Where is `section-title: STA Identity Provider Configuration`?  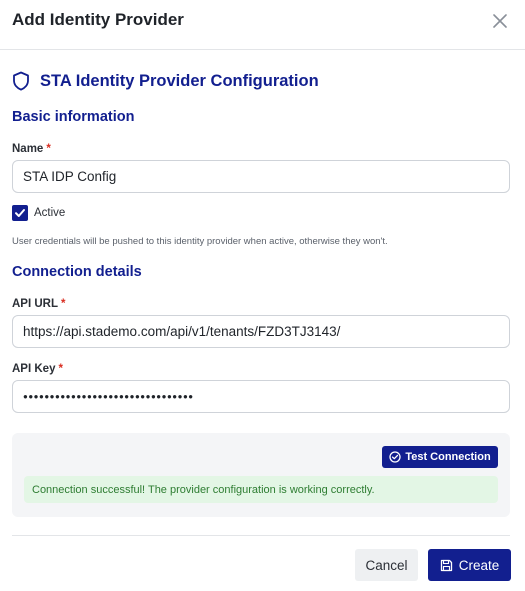
section-title: STA Identity Provider Configuration is located at coordinates (179, 81).